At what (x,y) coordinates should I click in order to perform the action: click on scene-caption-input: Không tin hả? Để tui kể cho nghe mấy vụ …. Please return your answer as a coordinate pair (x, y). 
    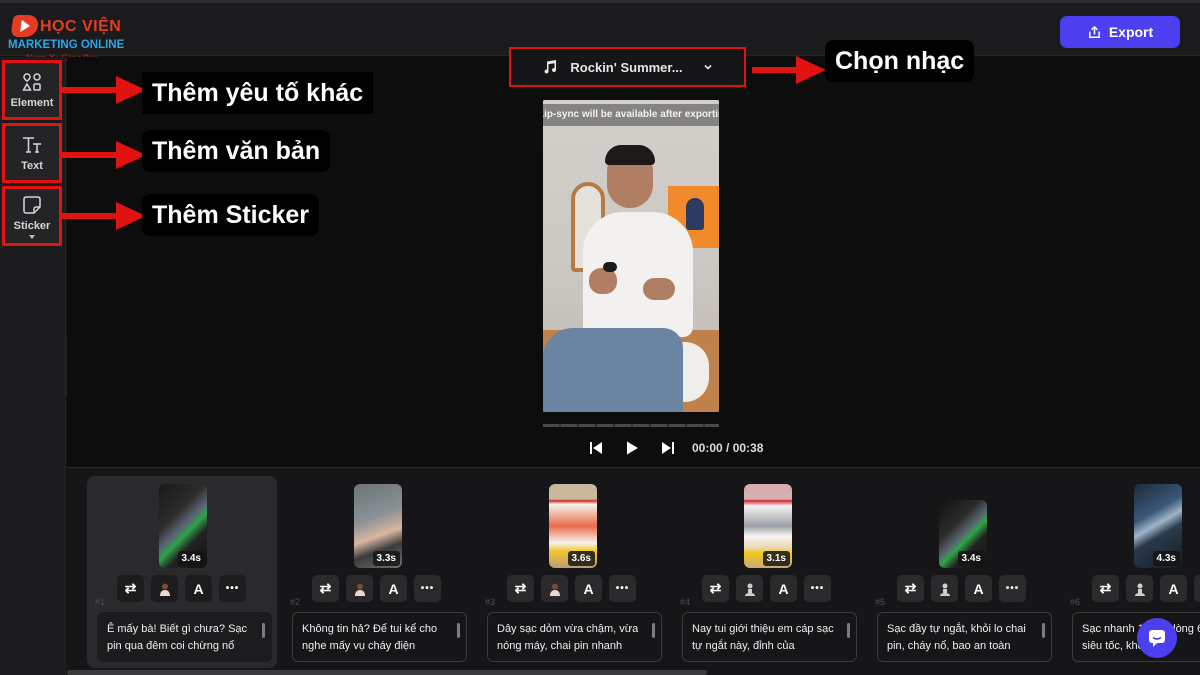
    Looking at the image, I should click on (379, 637).